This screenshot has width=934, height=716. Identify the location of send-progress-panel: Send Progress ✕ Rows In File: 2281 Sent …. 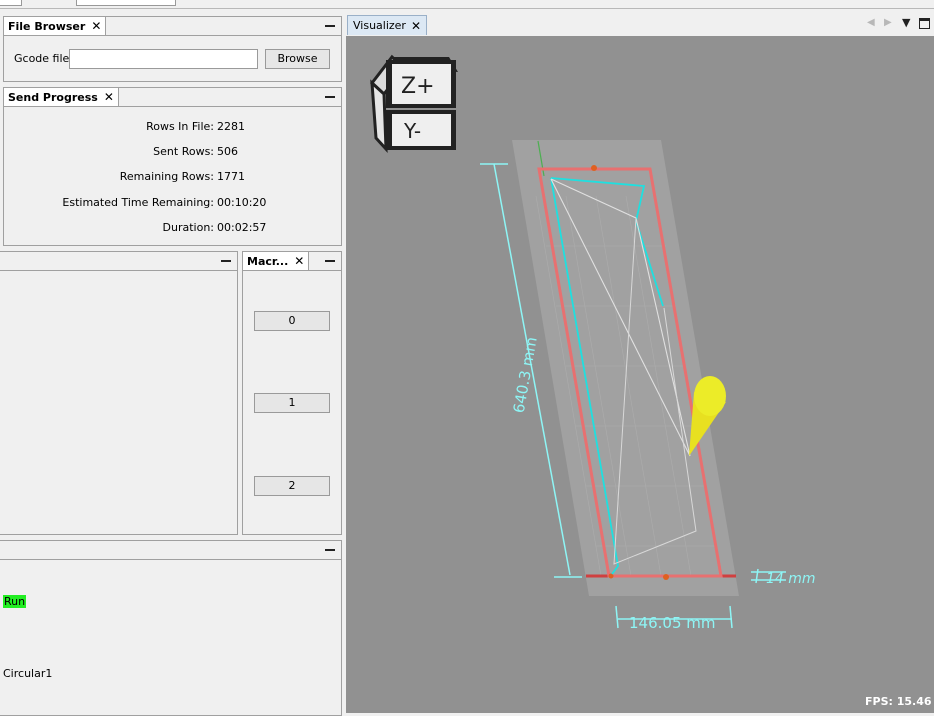
(172, 166).